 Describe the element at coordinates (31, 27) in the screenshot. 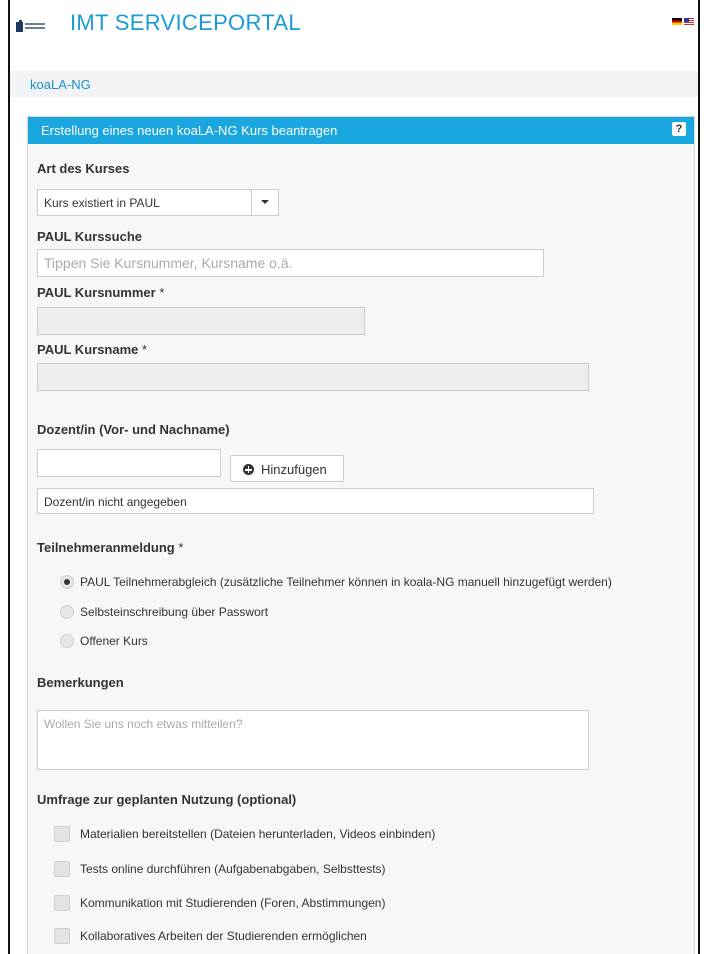

I see `university-logo` at that location.